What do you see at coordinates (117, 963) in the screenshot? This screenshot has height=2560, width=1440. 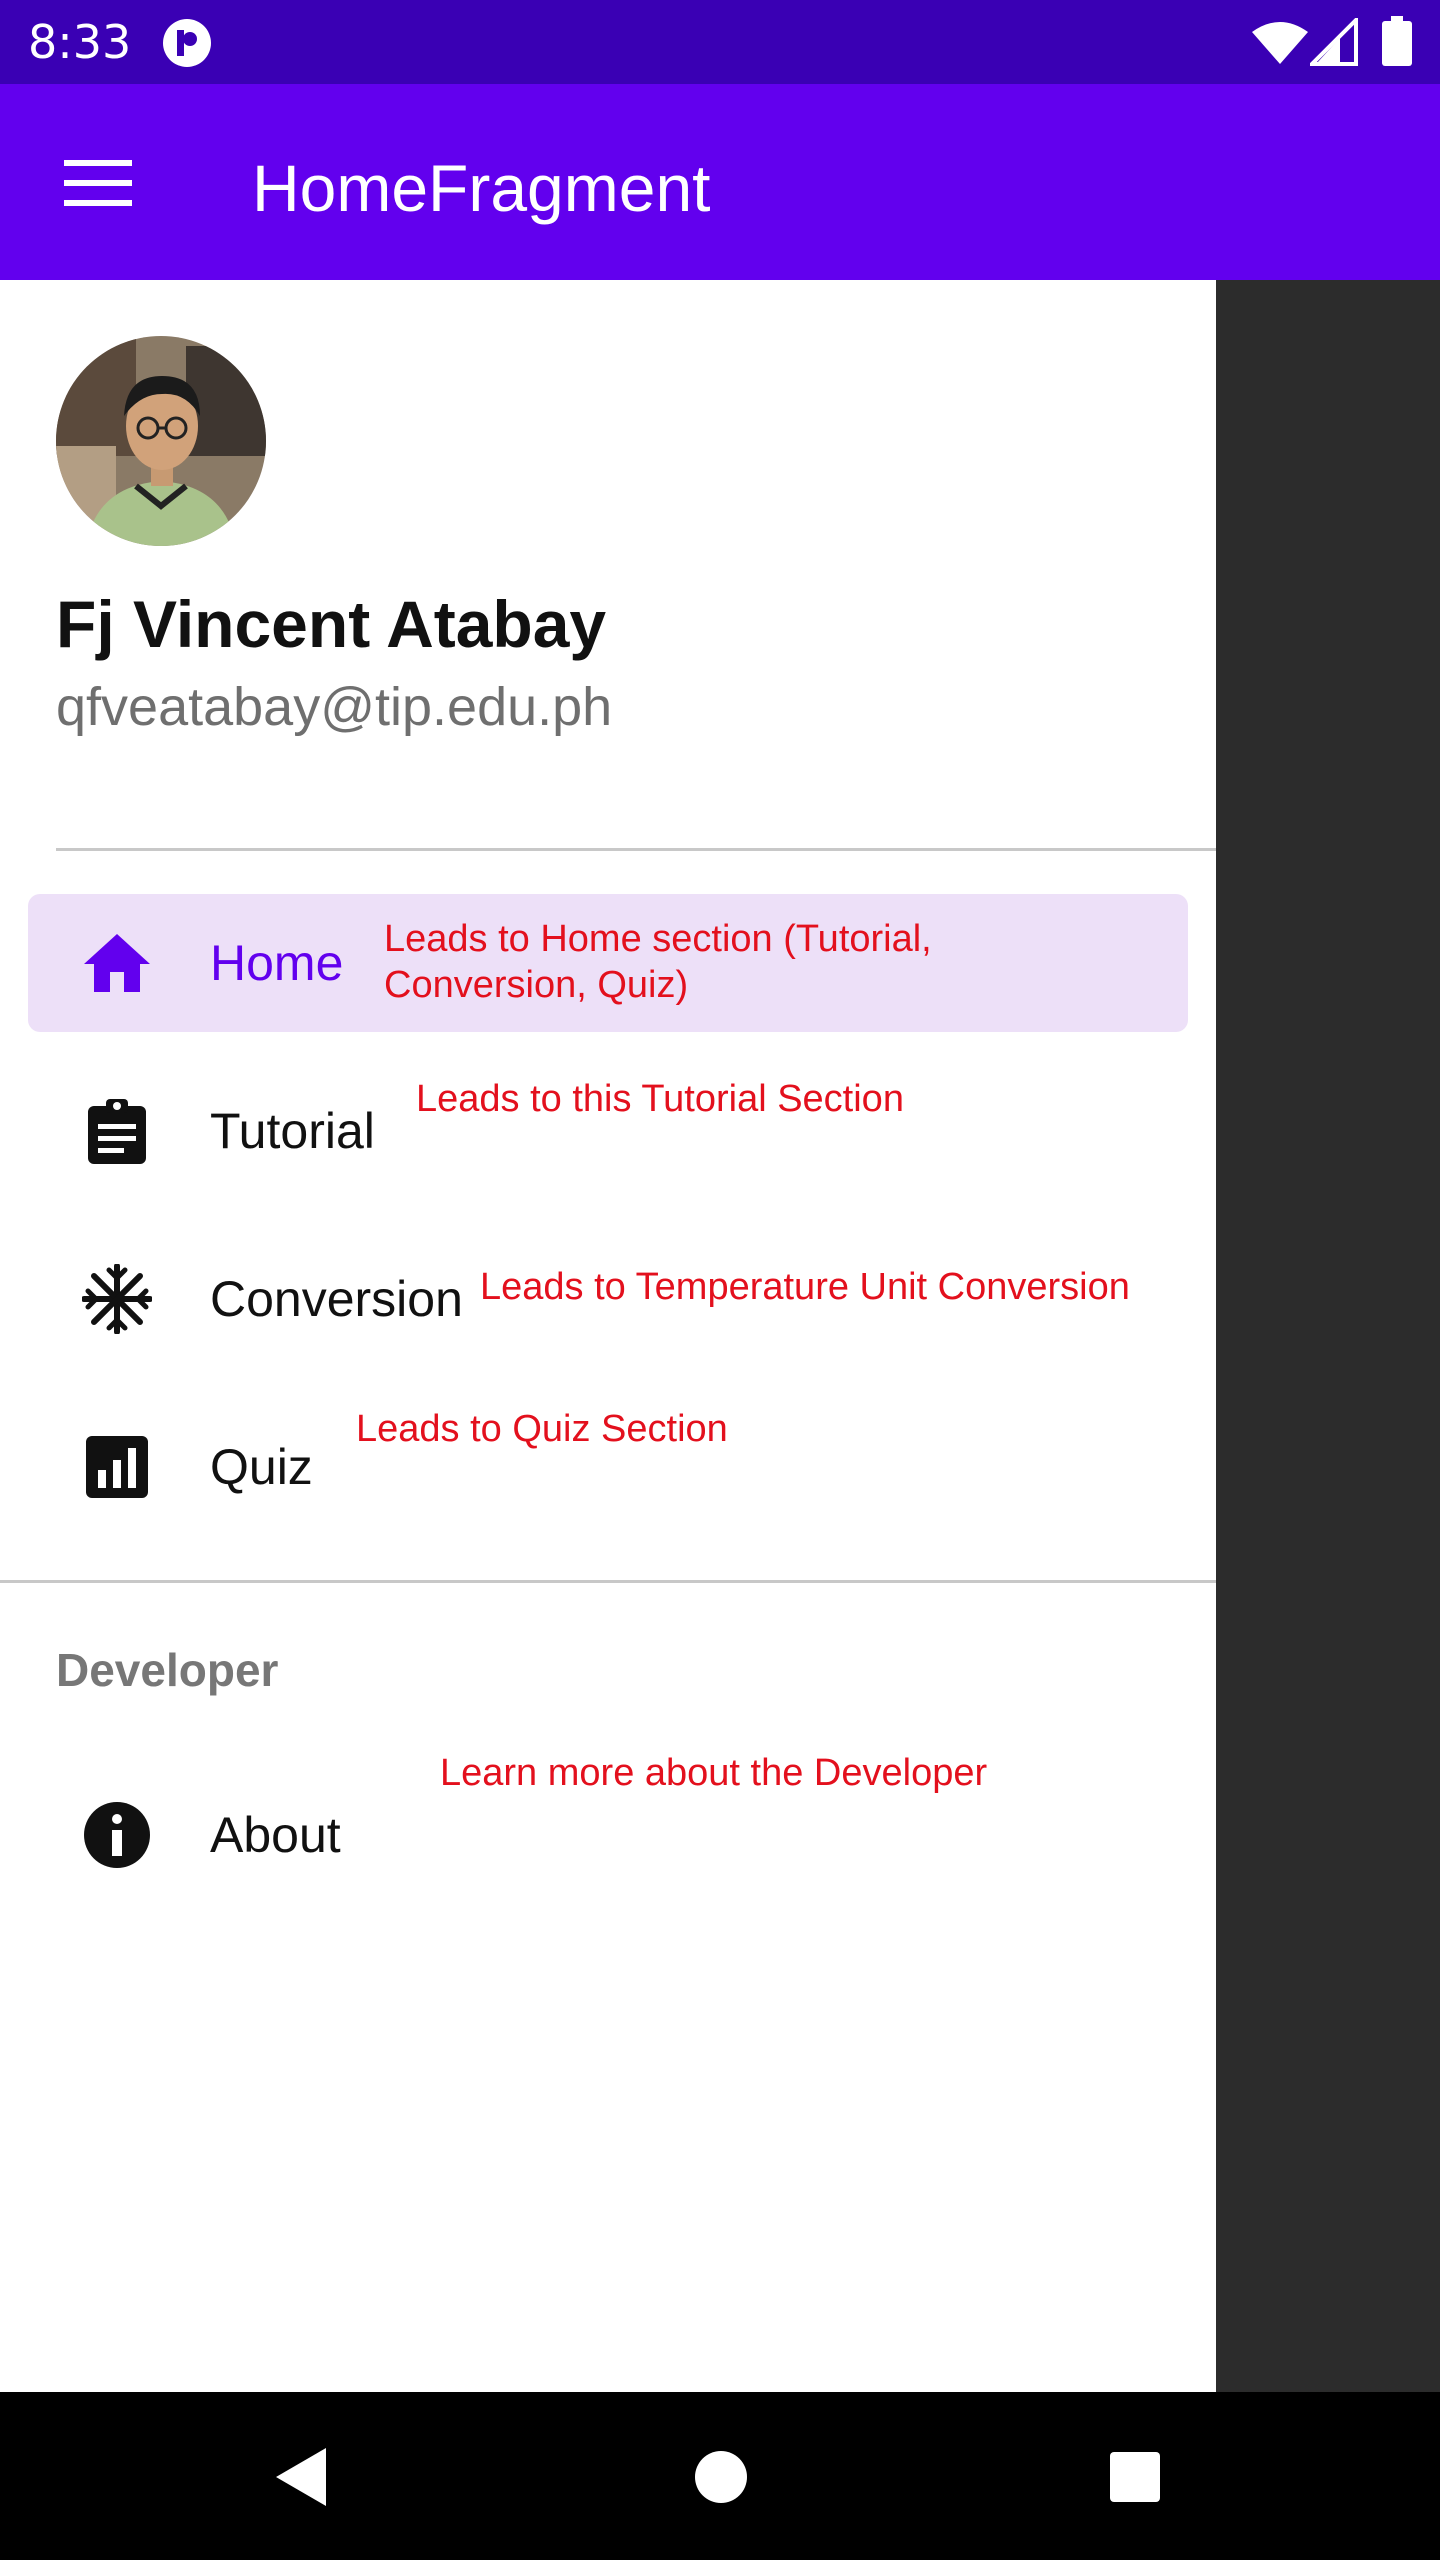 I see `home-icon` at bounding box center [117, 963].